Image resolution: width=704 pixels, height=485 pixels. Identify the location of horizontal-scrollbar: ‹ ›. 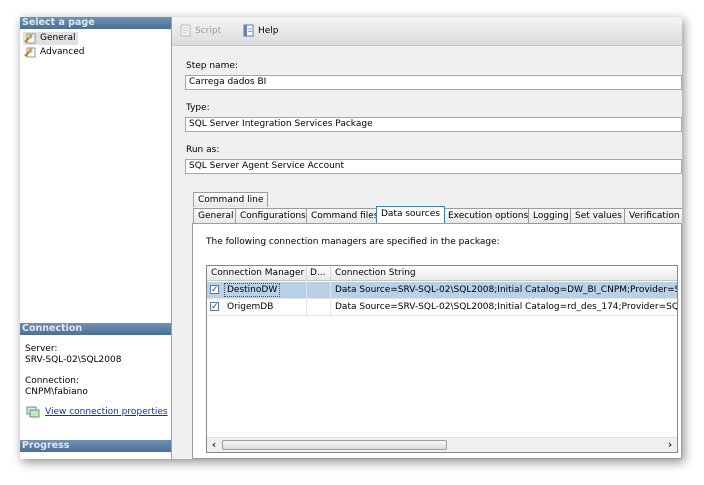
(442, 444).